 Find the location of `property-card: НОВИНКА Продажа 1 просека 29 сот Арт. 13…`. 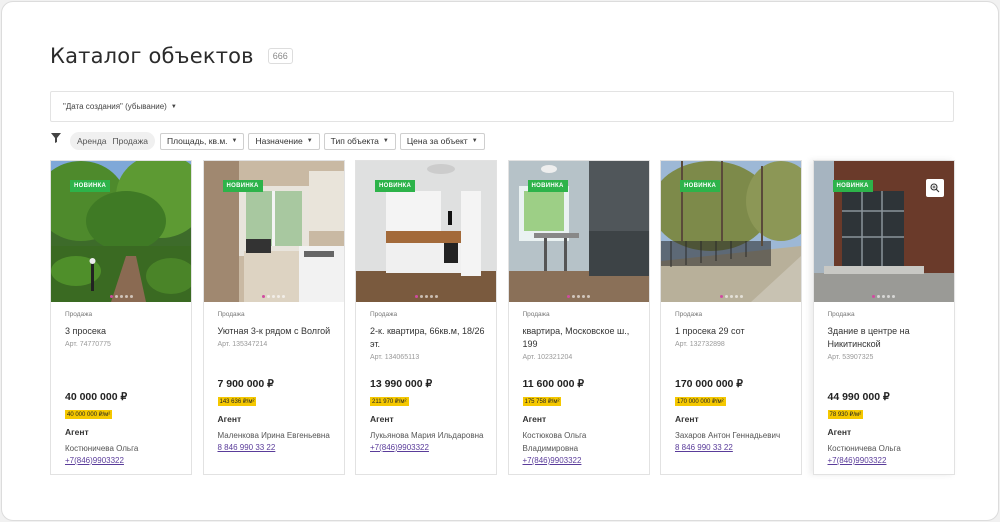

property-card: НОВИНКА Продажа 1 просека 29 сот Арт. 13… is located at coordinates (731, 317).